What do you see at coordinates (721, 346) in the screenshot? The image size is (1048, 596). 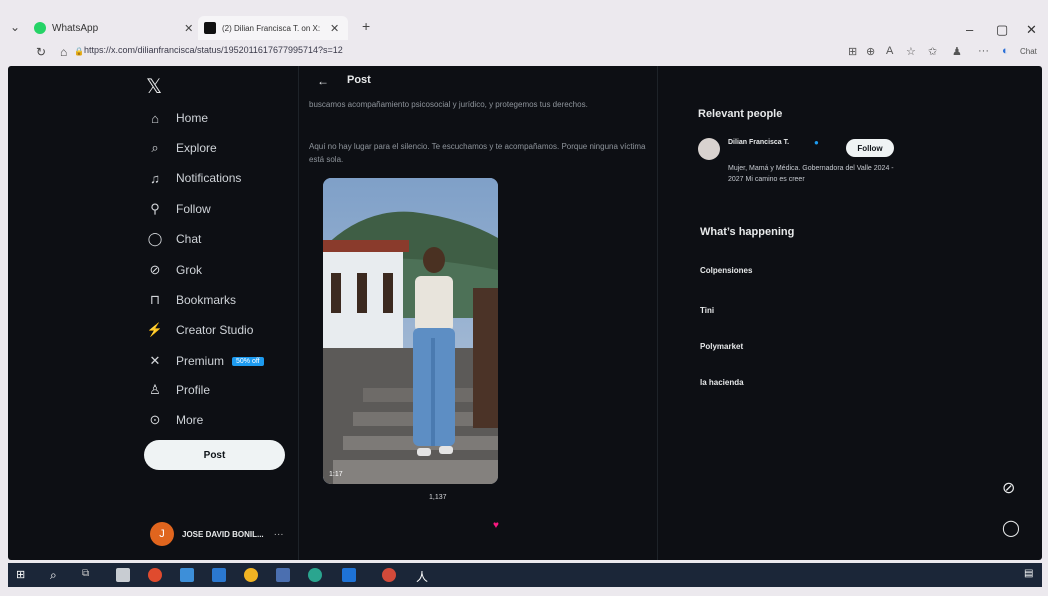 I see `trend-item: Polymarket` at bounding box center [721, 346].